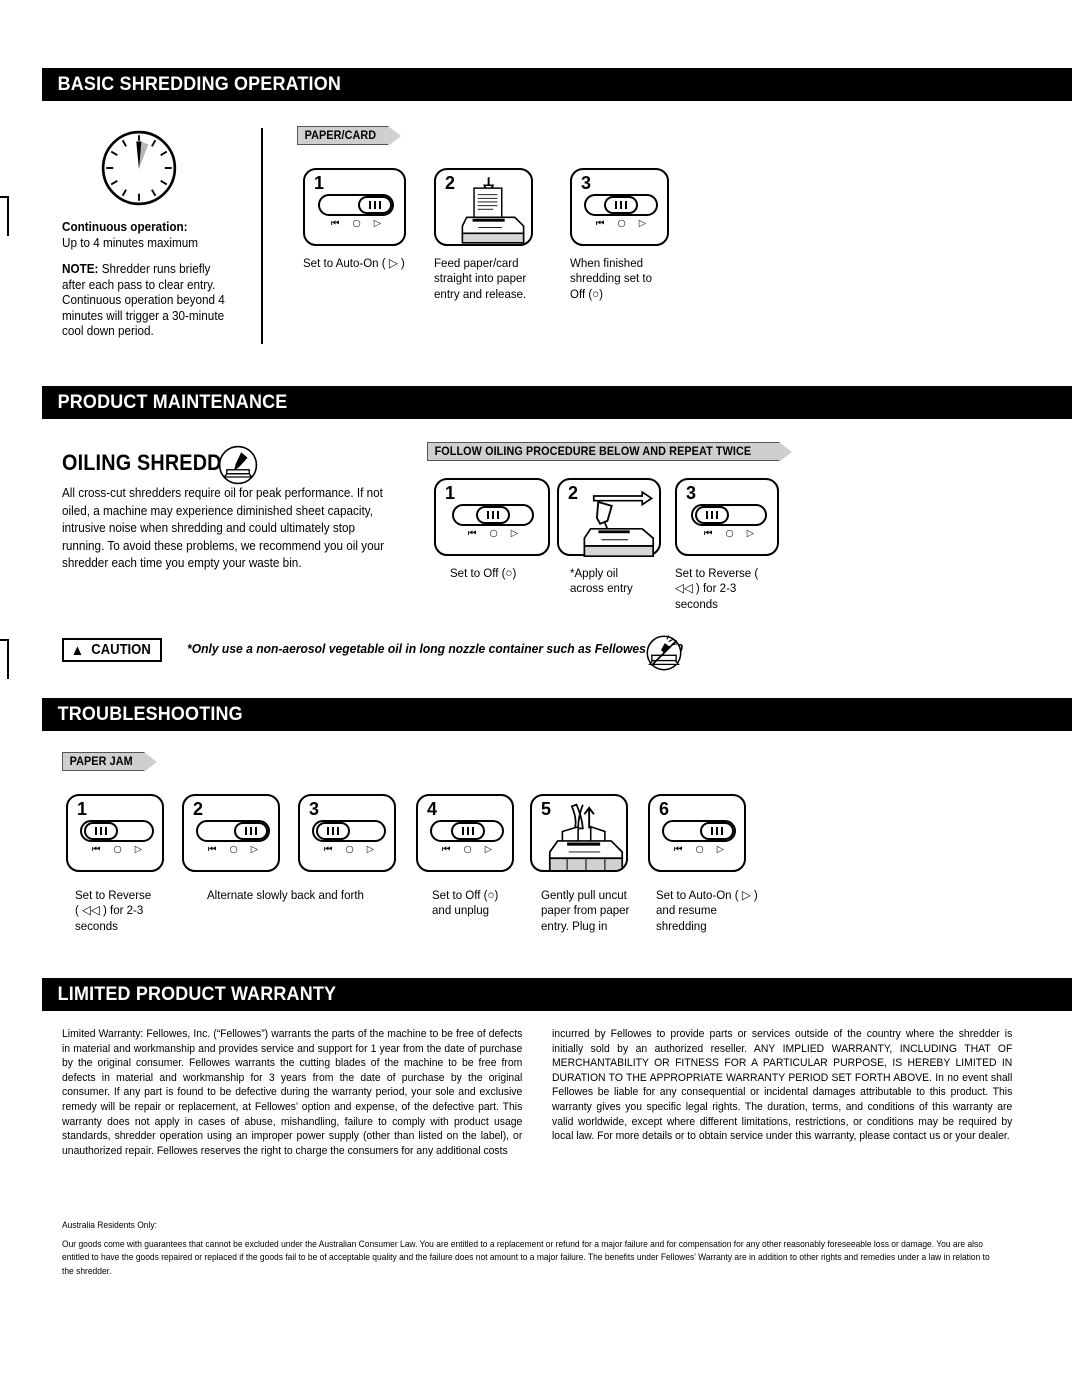  I want to click on troubleshooting-step-5: 5, so click(579, 833).